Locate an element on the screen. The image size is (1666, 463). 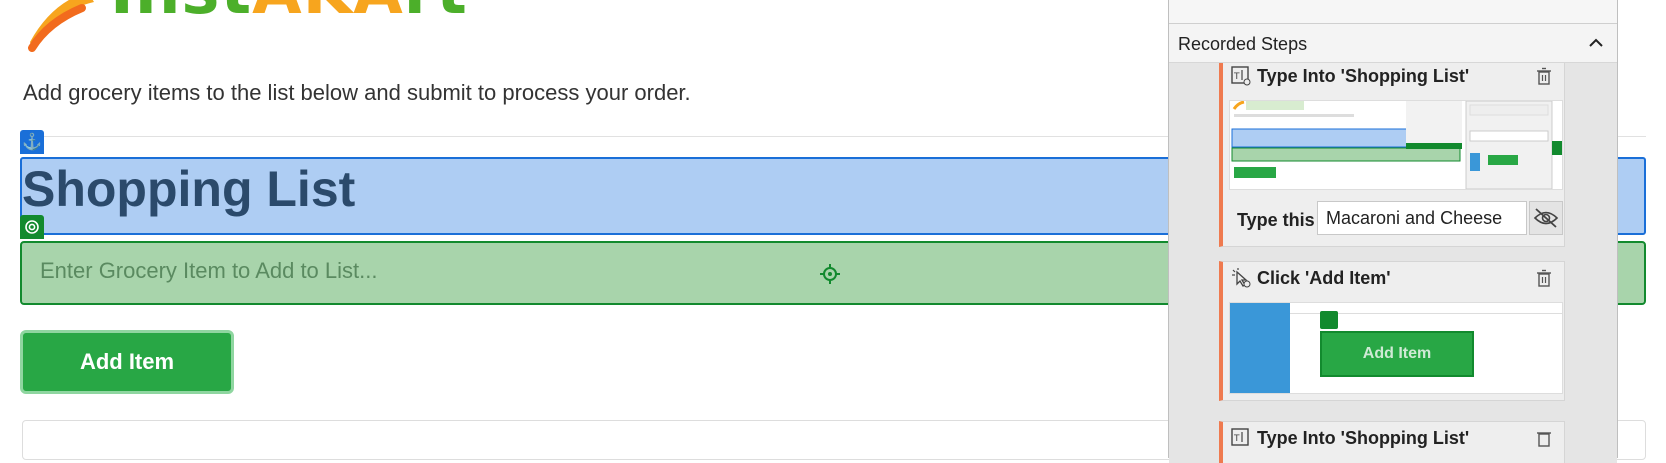
click-icon is located at coordinates (1241, 278).